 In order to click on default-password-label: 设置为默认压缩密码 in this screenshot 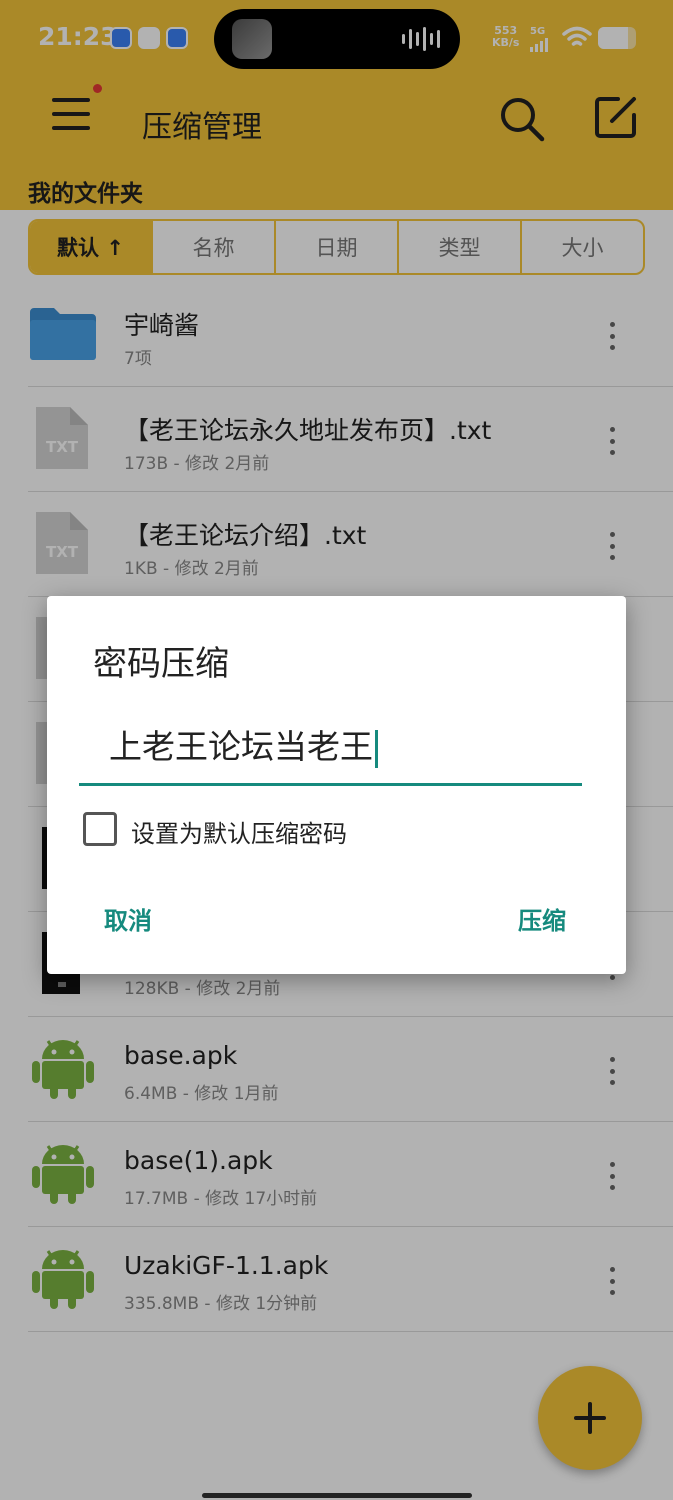, I will do `click(239, 831)`.